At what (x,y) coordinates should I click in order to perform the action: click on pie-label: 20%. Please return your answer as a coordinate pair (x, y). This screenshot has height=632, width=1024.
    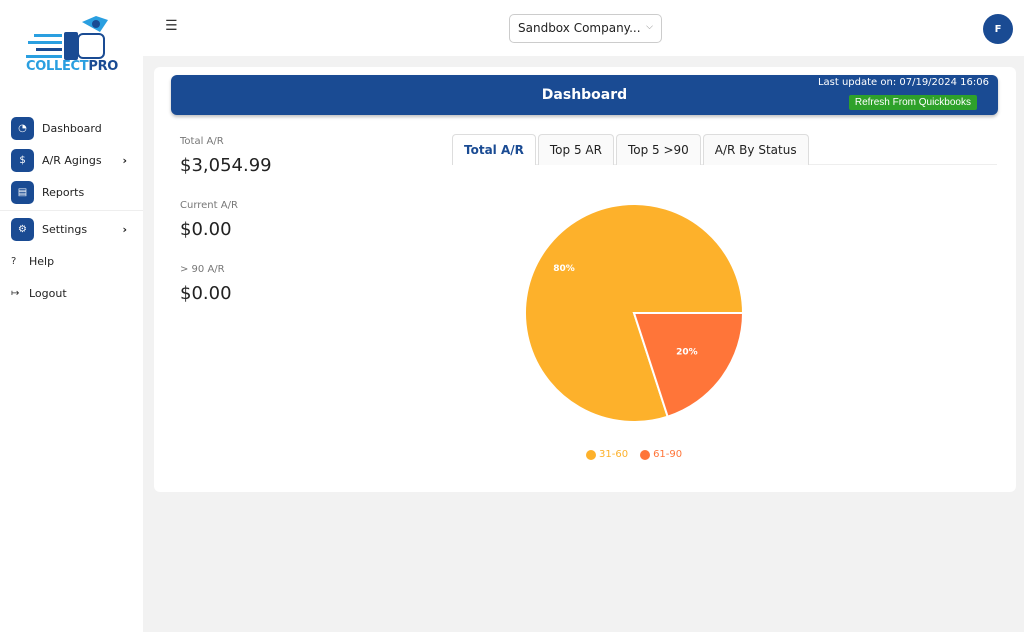
    Looking at the image, I should click on (687, 352).